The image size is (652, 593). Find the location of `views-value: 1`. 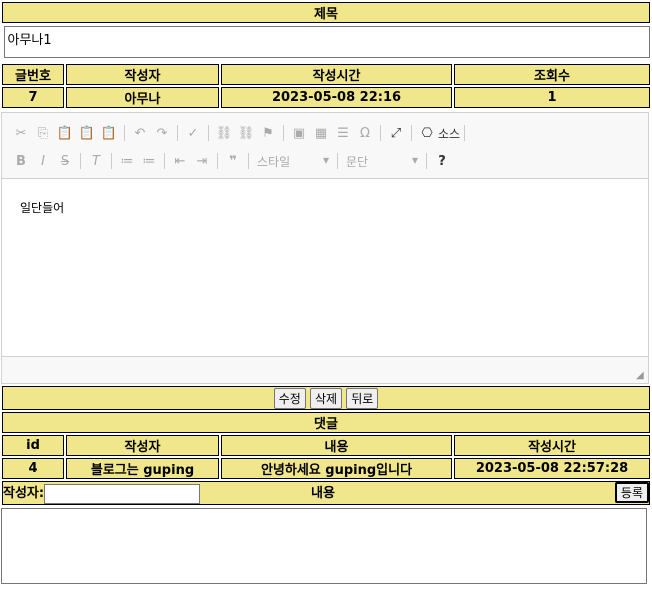

views-value: 1 is located at coordinates (552, 97).